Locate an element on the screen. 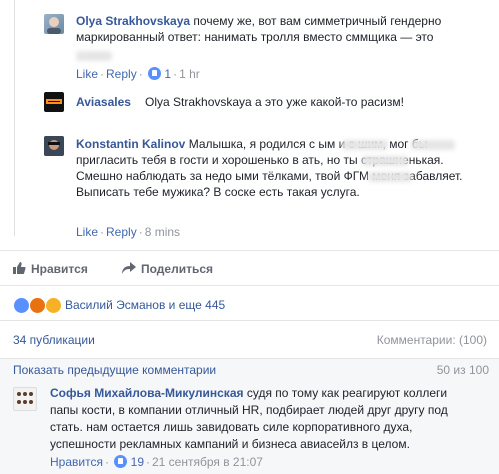  angry-reaction-icon is located at coordinates (37, 305).